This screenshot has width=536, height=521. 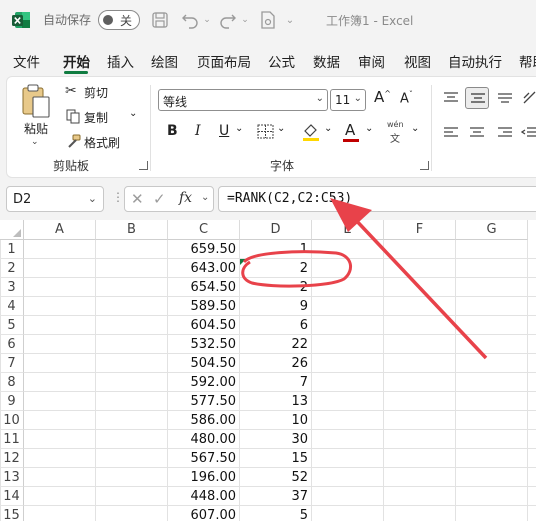 What do you see at coordinates (204, 458) in the screenshot?
I see `cell-c: 567.50` at bounding box center [204, 458].